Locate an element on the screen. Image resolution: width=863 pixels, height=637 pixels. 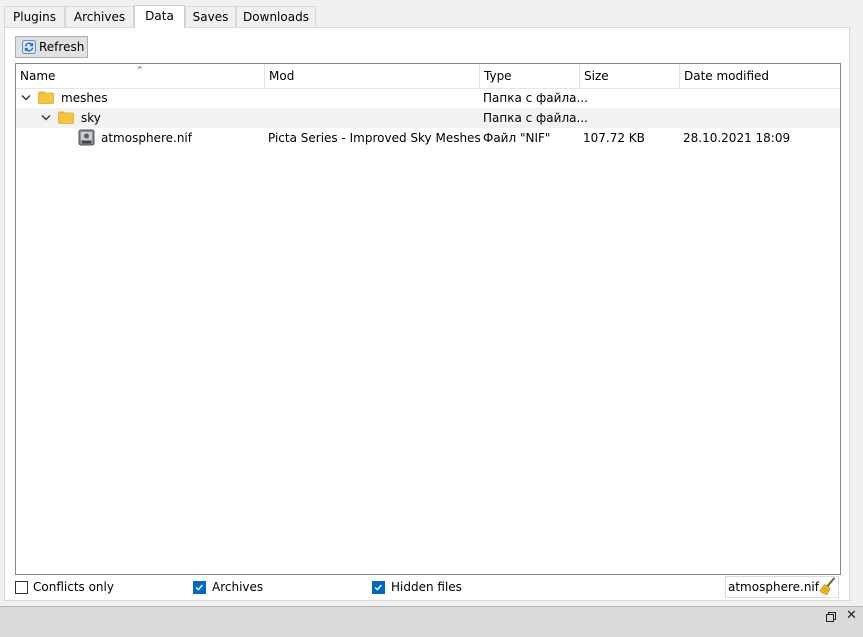
tab-label: Archives is located at coordinates (99, 17).